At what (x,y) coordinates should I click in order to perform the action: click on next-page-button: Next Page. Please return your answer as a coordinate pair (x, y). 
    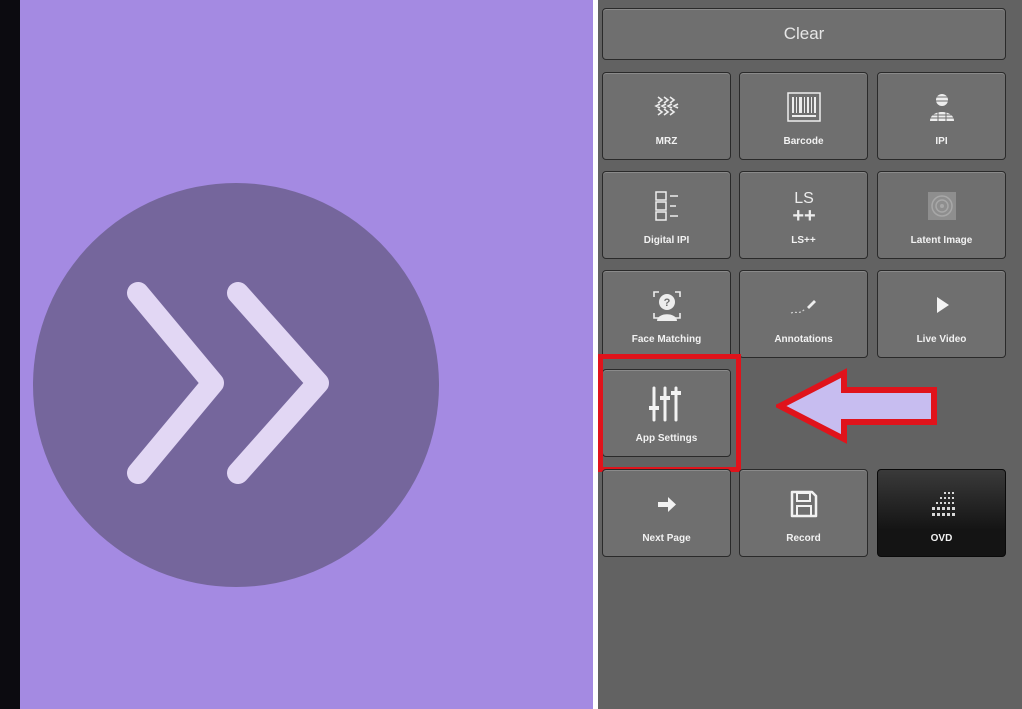
    Looking at the image, I should click on (666, 513).